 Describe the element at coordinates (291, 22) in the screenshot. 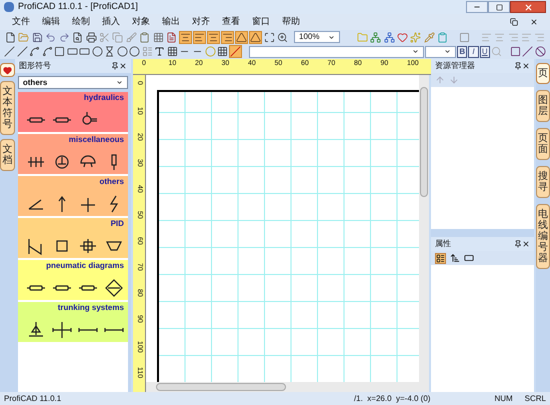

I see `menu-item: 帮助` at that location.